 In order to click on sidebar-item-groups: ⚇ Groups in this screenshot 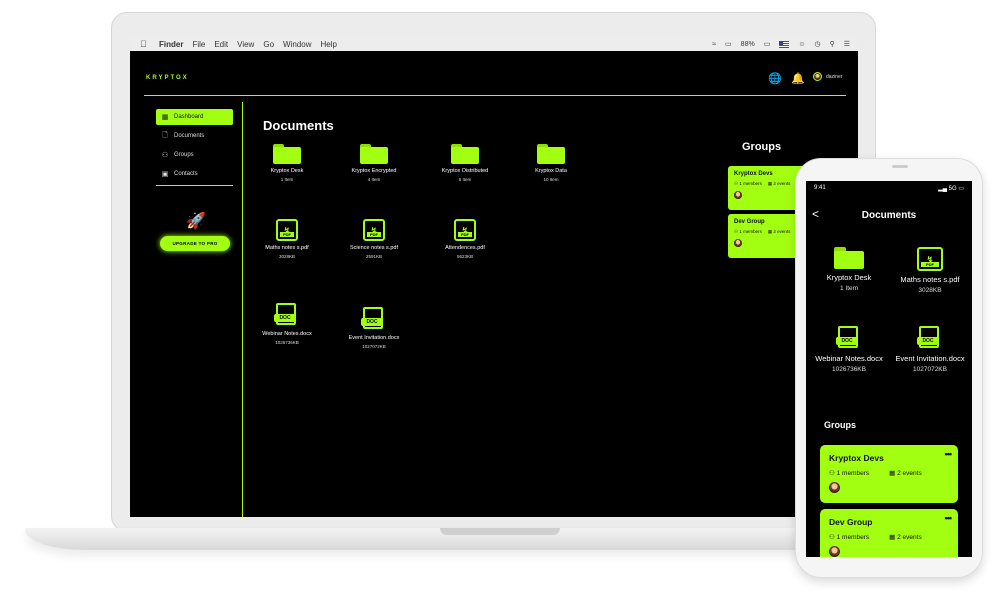, I will do `click(194, 155)`.